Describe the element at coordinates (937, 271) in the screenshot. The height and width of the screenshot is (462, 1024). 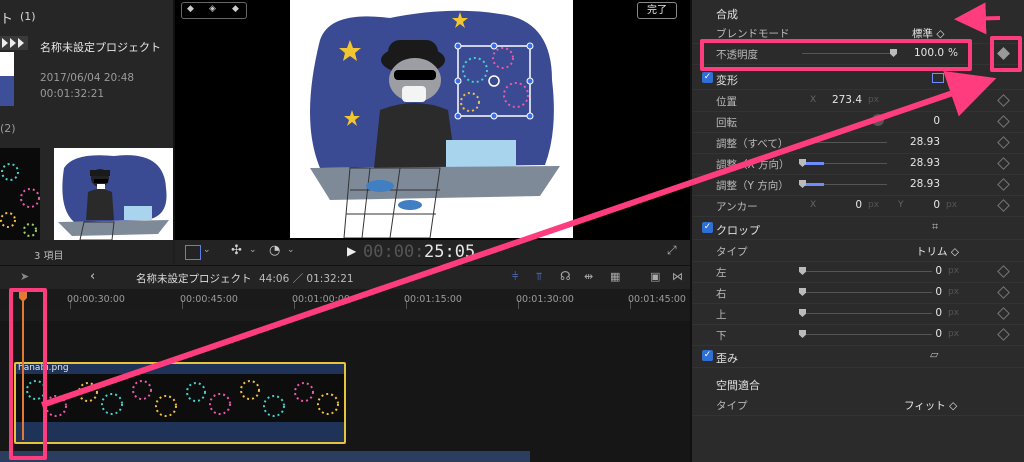
I see `crop-left-value: 0` at that location.